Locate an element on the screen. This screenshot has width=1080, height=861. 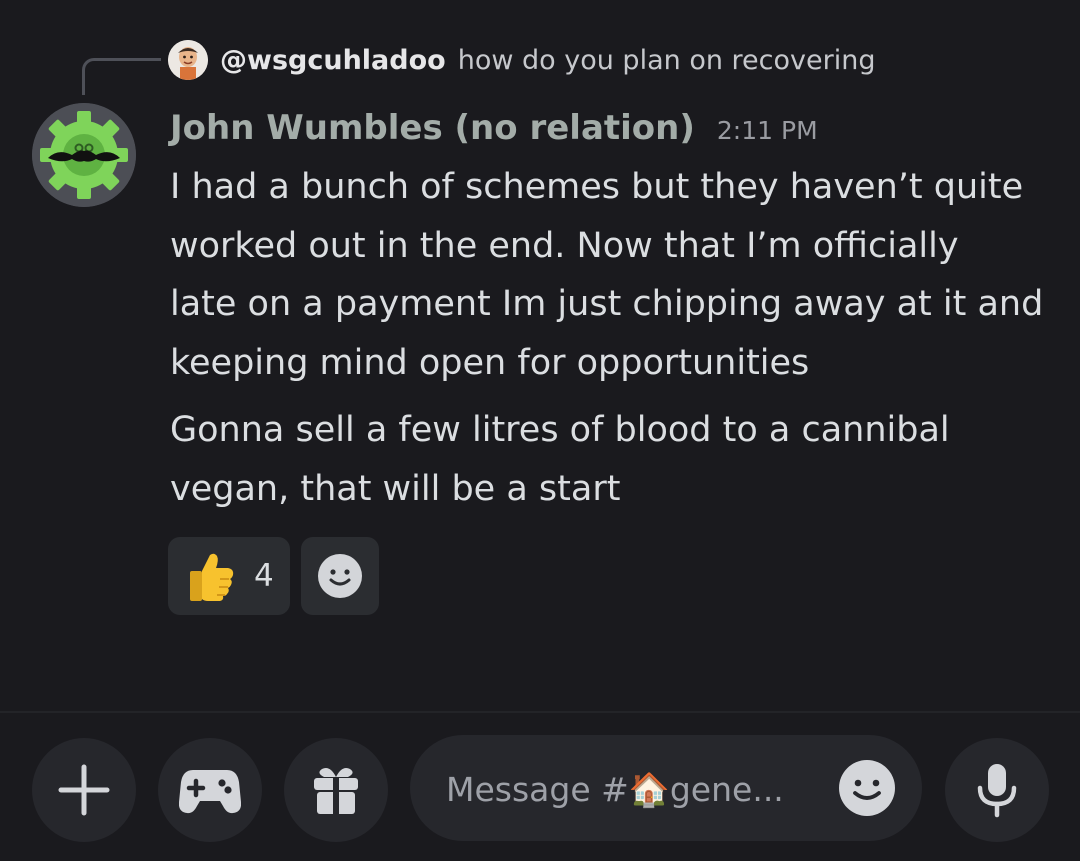
voice-message-button is located at coordinates (997, 790).